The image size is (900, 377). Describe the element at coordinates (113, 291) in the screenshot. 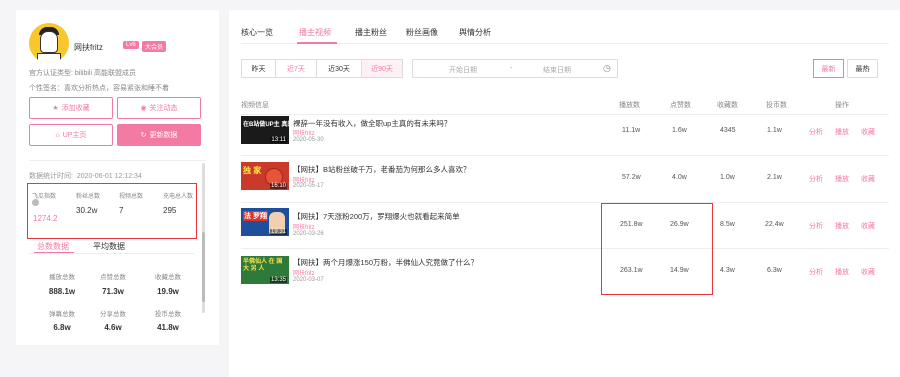

I see `grid-value: 71.3w` at that location.